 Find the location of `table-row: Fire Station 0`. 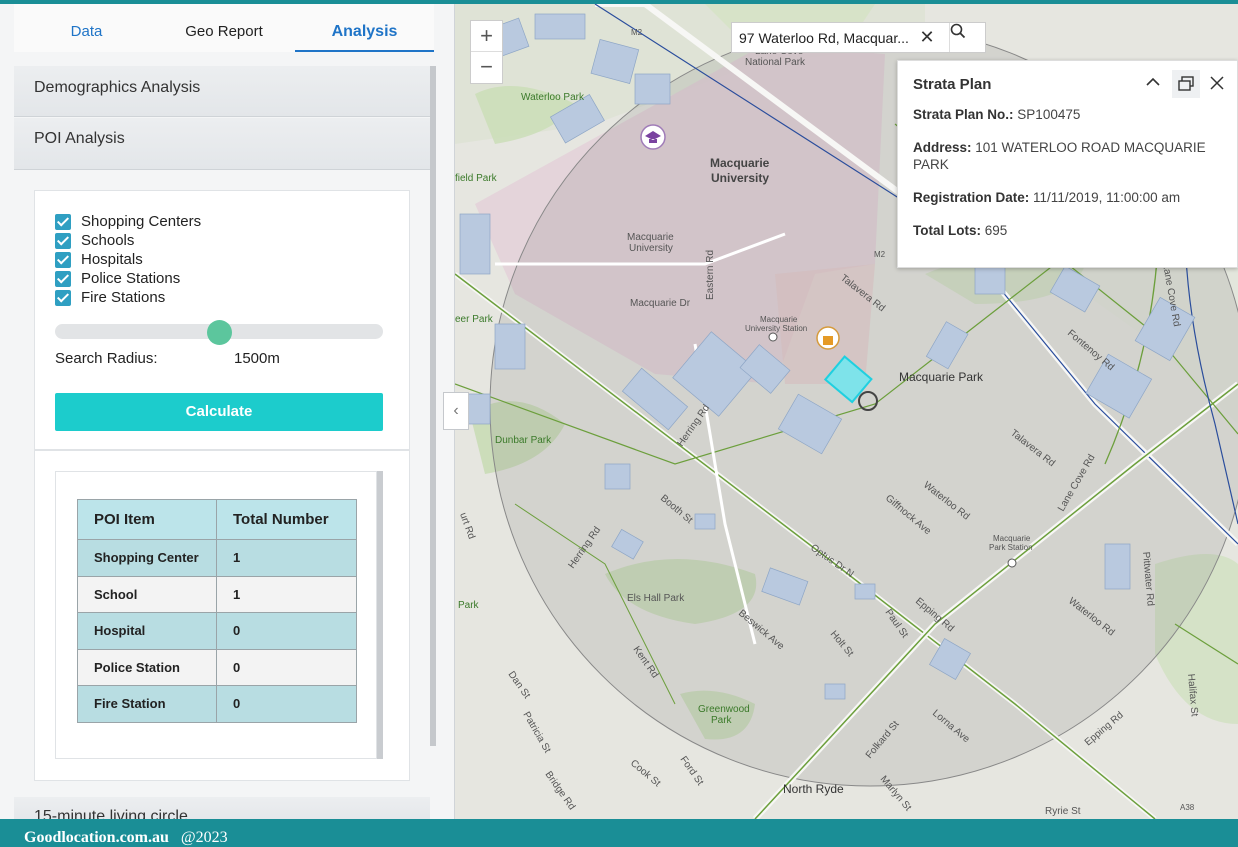

table-row: Fire Station 0 is located at coordinates (217, 704).